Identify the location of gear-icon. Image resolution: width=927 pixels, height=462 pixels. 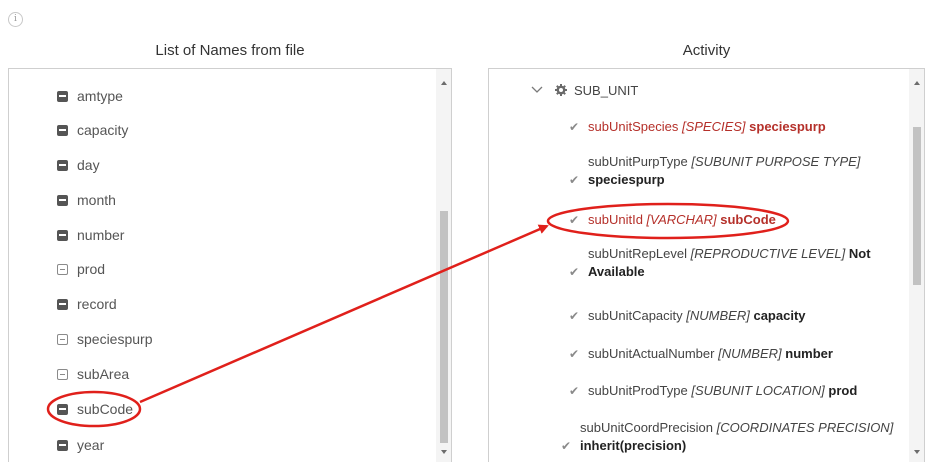
(561, 90).